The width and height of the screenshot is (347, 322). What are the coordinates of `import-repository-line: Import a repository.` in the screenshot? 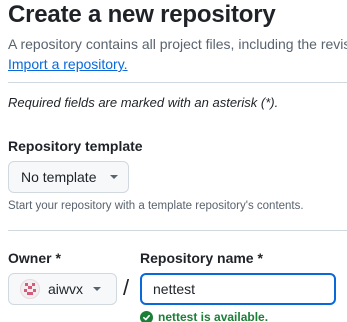 It's located at (68, 64).